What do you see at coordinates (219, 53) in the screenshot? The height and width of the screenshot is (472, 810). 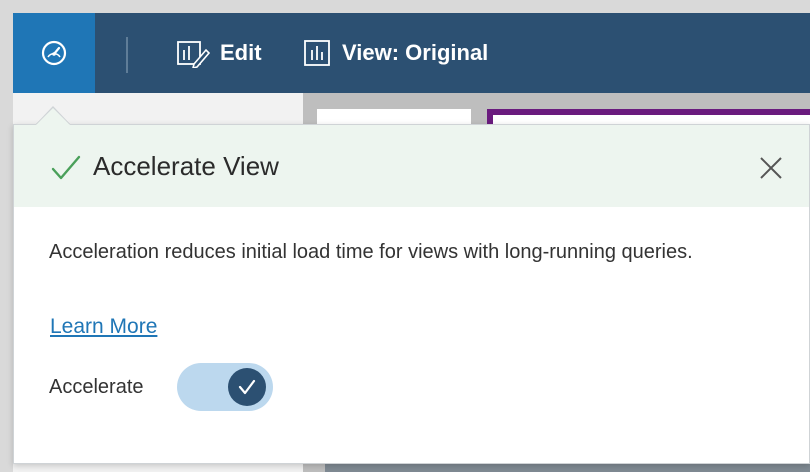 I see `edit-button: Edit` at bounding box center [219, 53].